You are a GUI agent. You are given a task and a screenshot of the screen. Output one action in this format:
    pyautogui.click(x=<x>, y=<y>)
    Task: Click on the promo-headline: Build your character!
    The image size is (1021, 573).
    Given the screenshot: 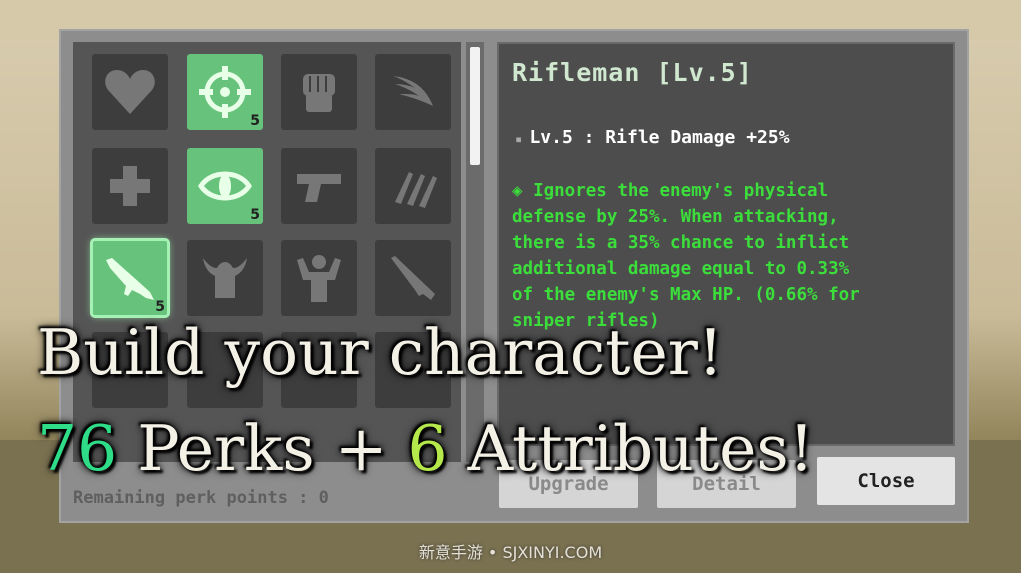 What is the action you would take?
    pyautogui.click(x=380, y=352)
    